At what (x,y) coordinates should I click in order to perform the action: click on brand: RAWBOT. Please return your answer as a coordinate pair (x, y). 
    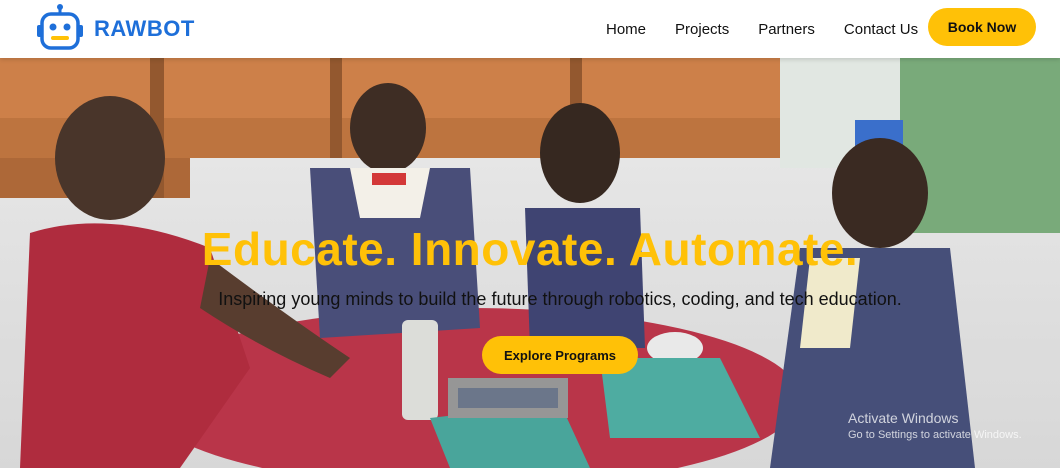
    Looking at the image, I should click on (113, 29).